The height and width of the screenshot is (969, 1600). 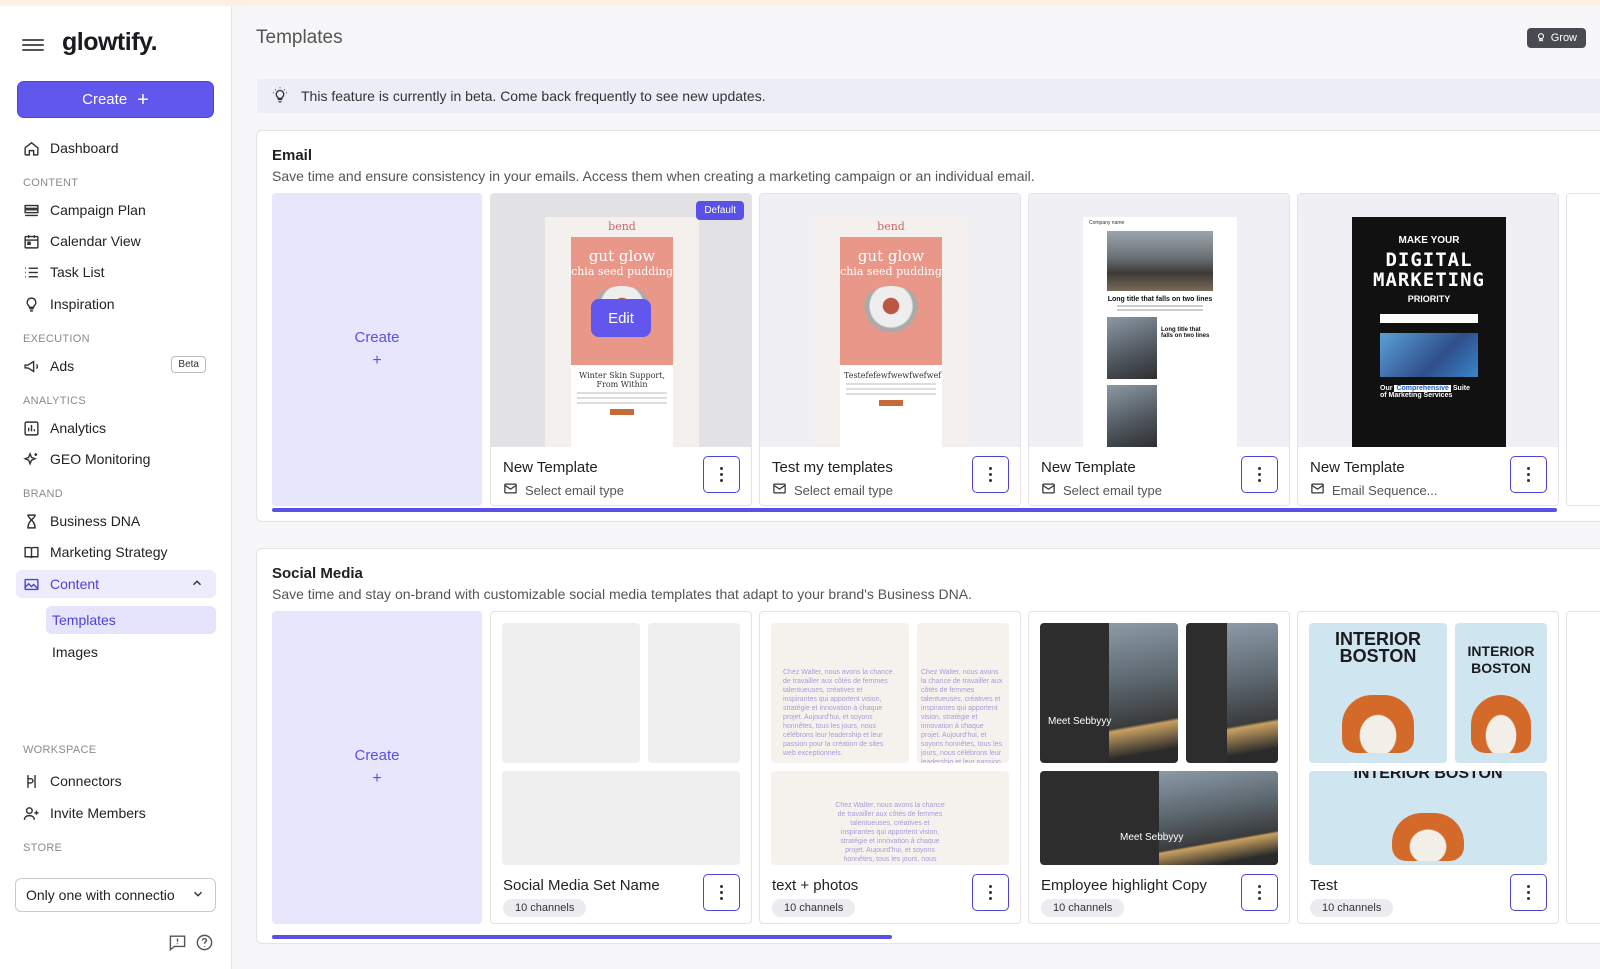 What do you see at coordinates (116, 148) in the screenshot?
I see `sidebar-item-dashboard: Dashboard` at bounding box center [116, 148].